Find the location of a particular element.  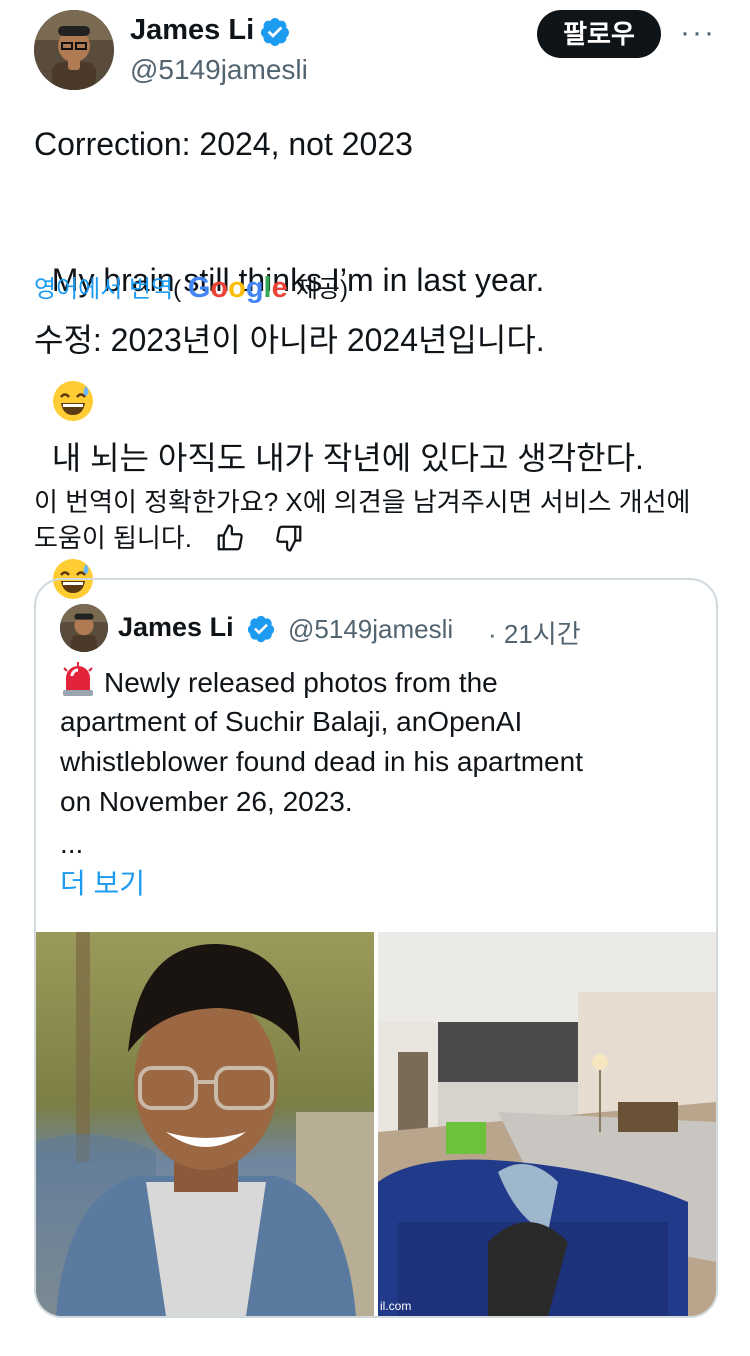

translated-text-line-1: 수정: 2023년이 아니라 2024년입니다. is located at coordinates (289, 340).